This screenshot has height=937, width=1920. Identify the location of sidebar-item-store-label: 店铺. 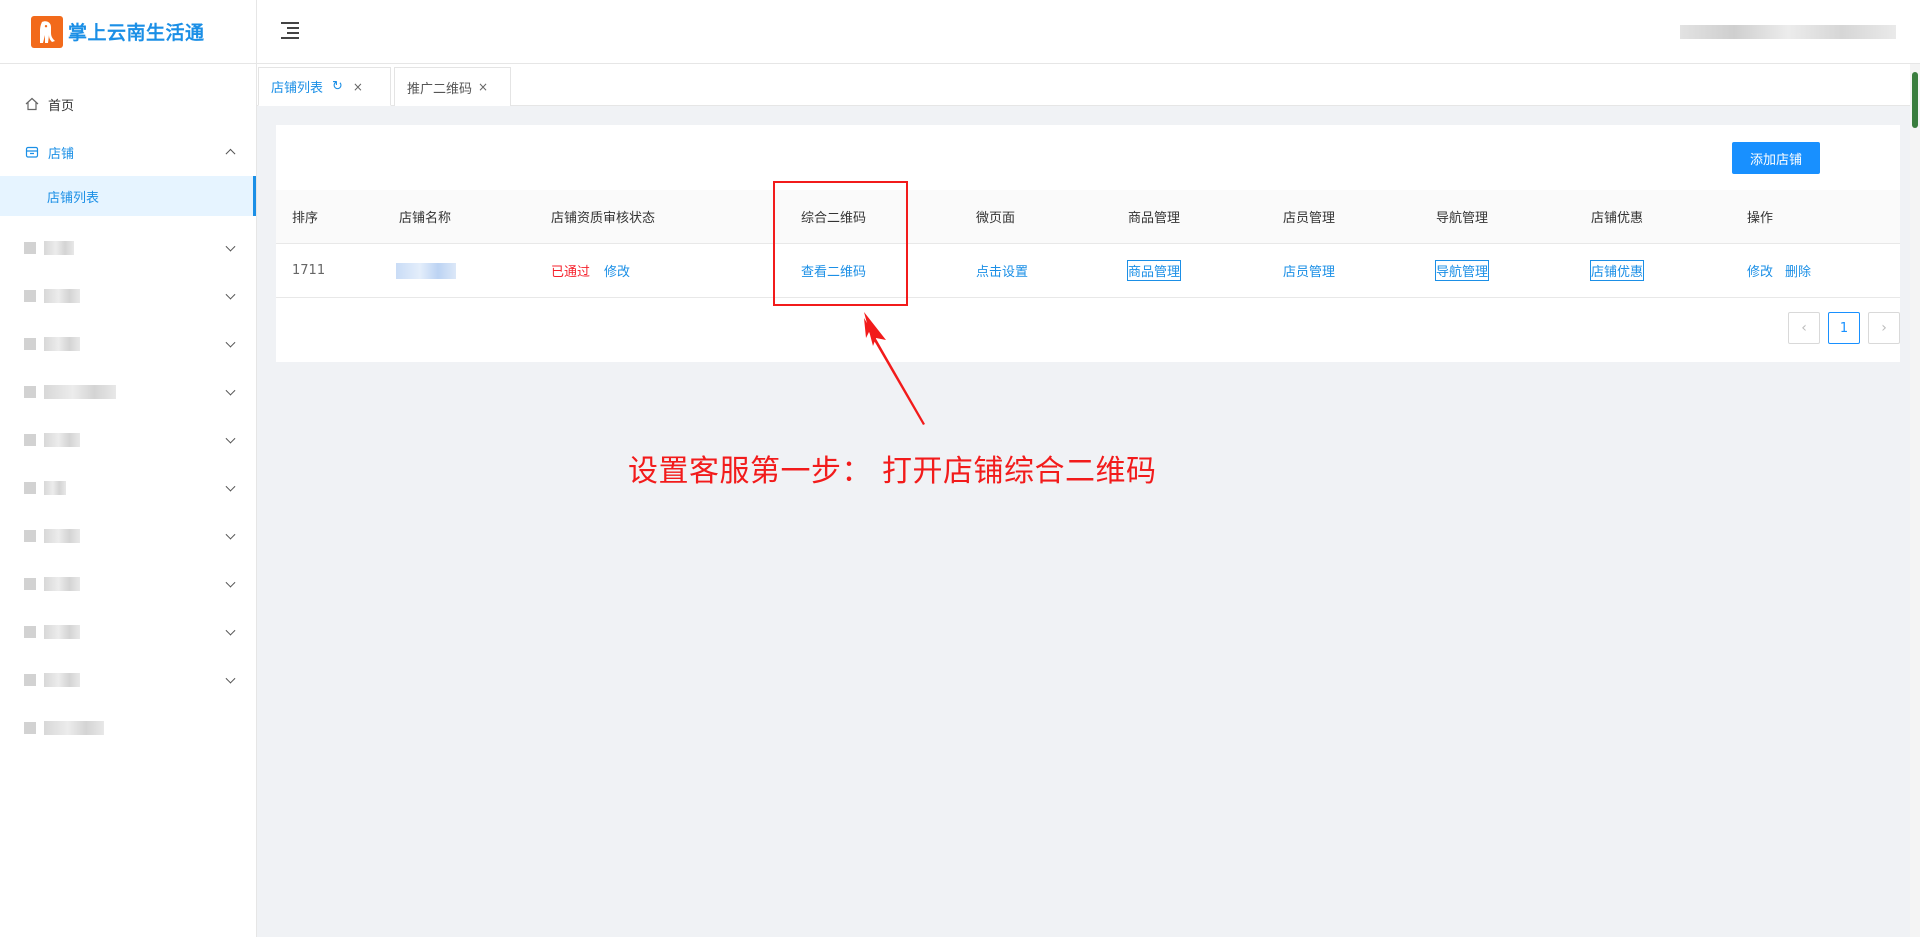
(61, 154).